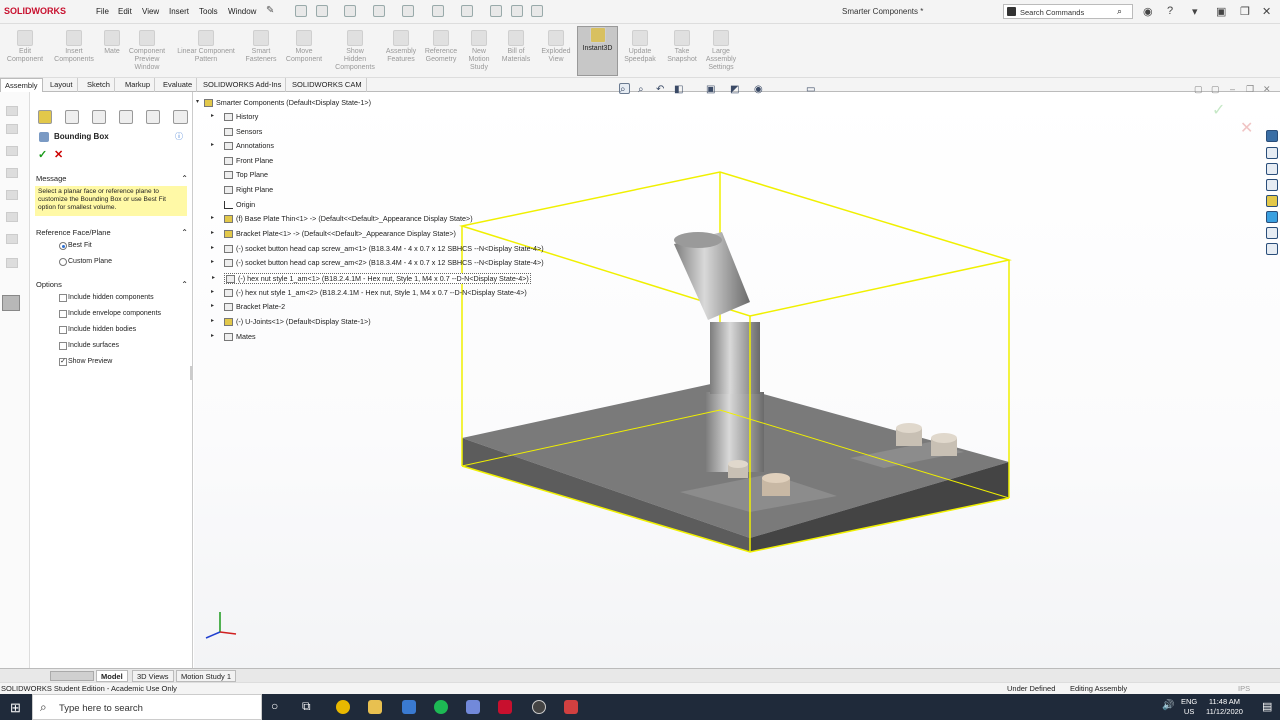  I want to click on tab-3d-views: 3D Views, so click(153, 676).